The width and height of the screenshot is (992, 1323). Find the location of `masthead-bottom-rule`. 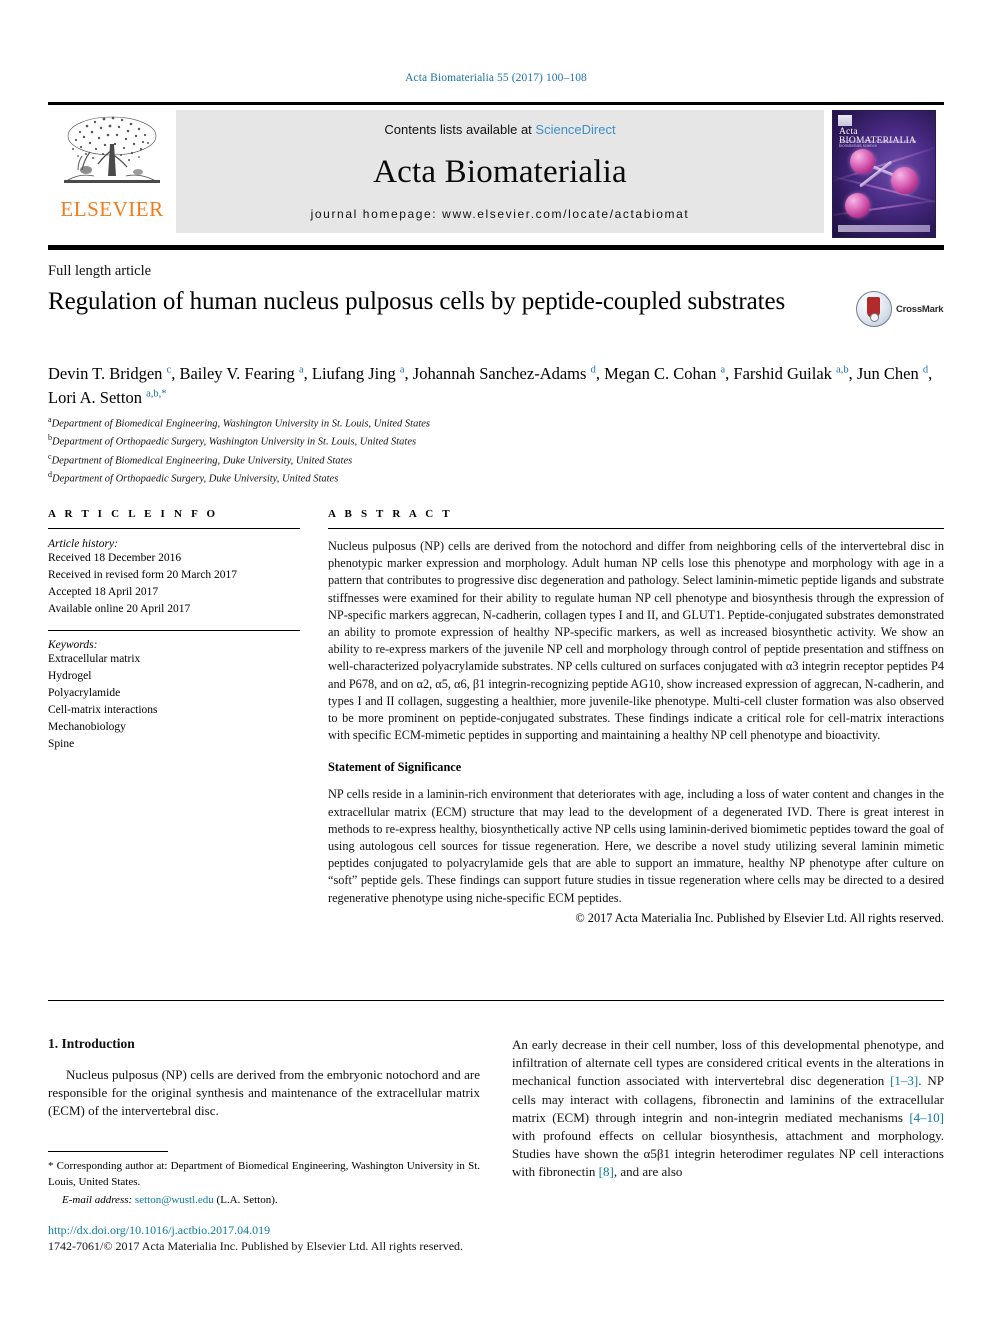

masthead-bottom-rule is located at coordinates (496, 247).